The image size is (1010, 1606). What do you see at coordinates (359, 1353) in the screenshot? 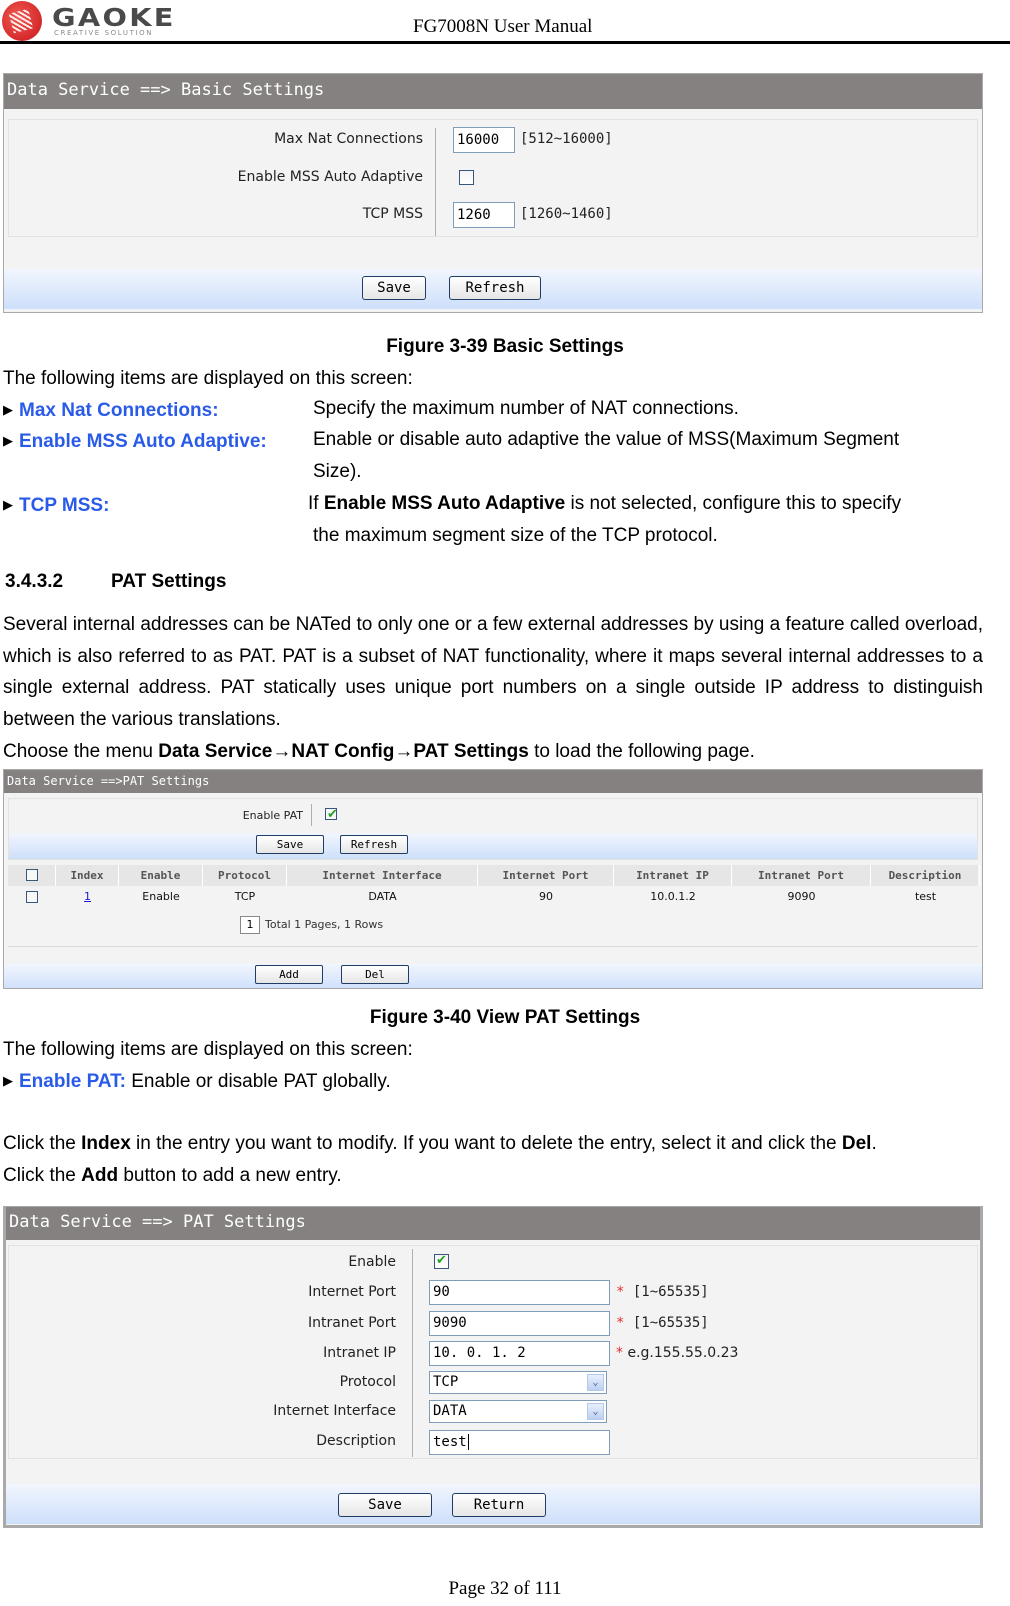
I see `intranet-ip-label: Intranet IP` at bounding box center [359, 1353].